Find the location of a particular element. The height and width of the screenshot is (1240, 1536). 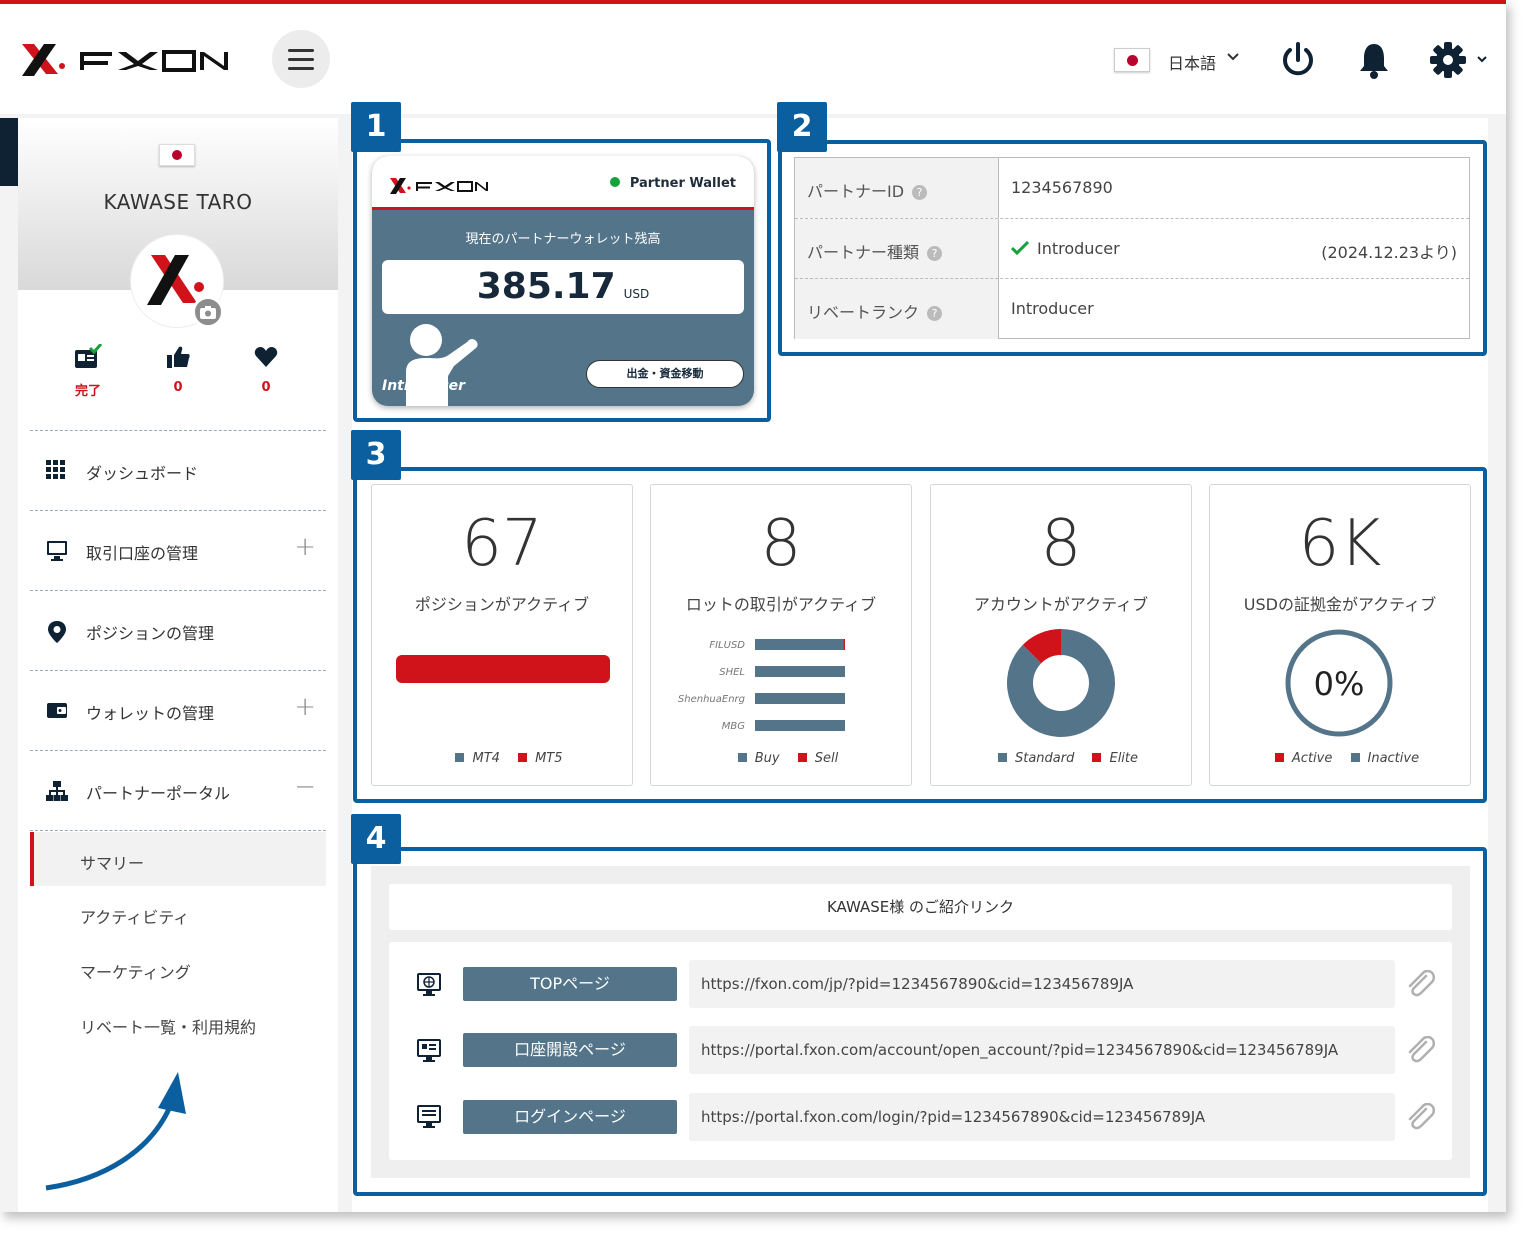

withdraw-transfer-button: 出金・資金移動 is located at coordinates (665, 374).